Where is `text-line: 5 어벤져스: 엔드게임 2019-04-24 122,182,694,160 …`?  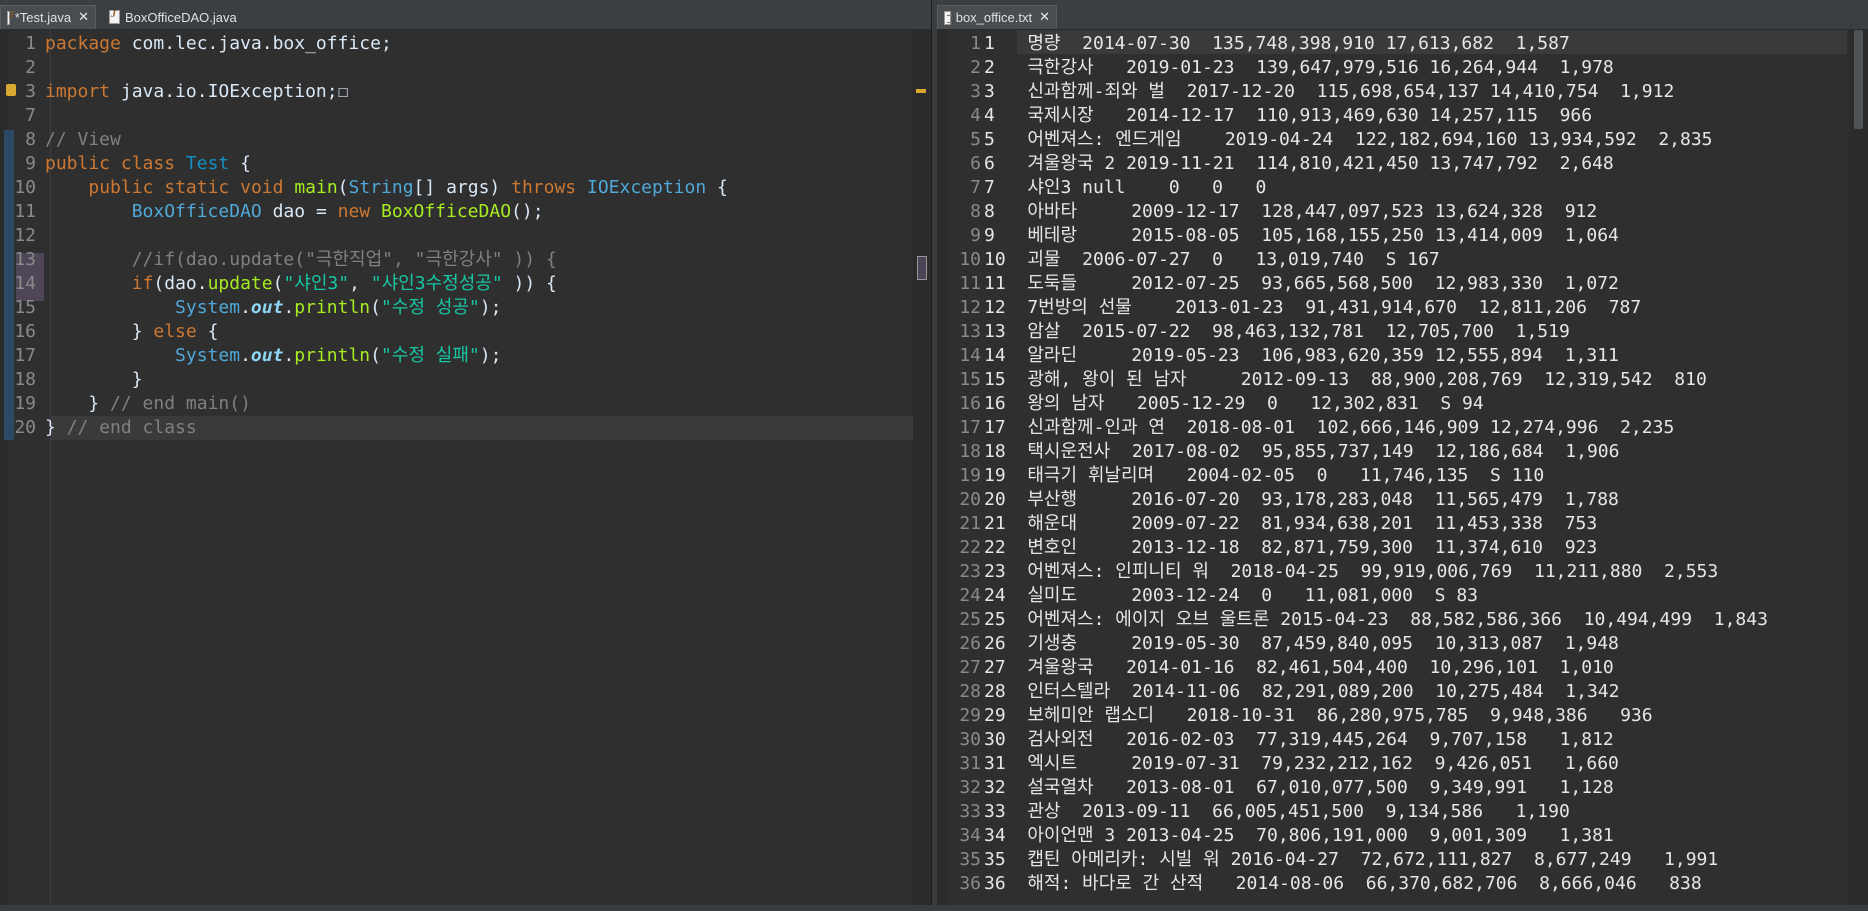 text-line: 5 어벤져스: 엔드게임 2019-04-24 122,182,694,160 … is located at coordinates (1348, 140).